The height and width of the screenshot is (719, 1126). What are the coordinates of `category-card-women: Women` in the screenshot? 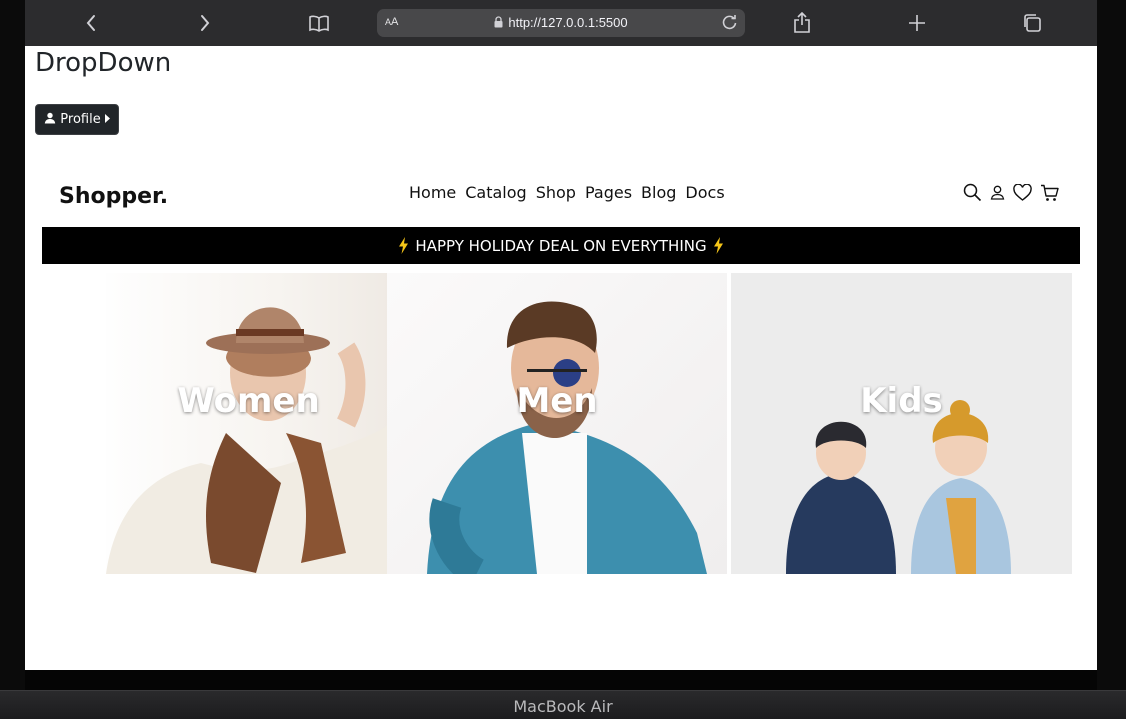 It's located at (248, 423).